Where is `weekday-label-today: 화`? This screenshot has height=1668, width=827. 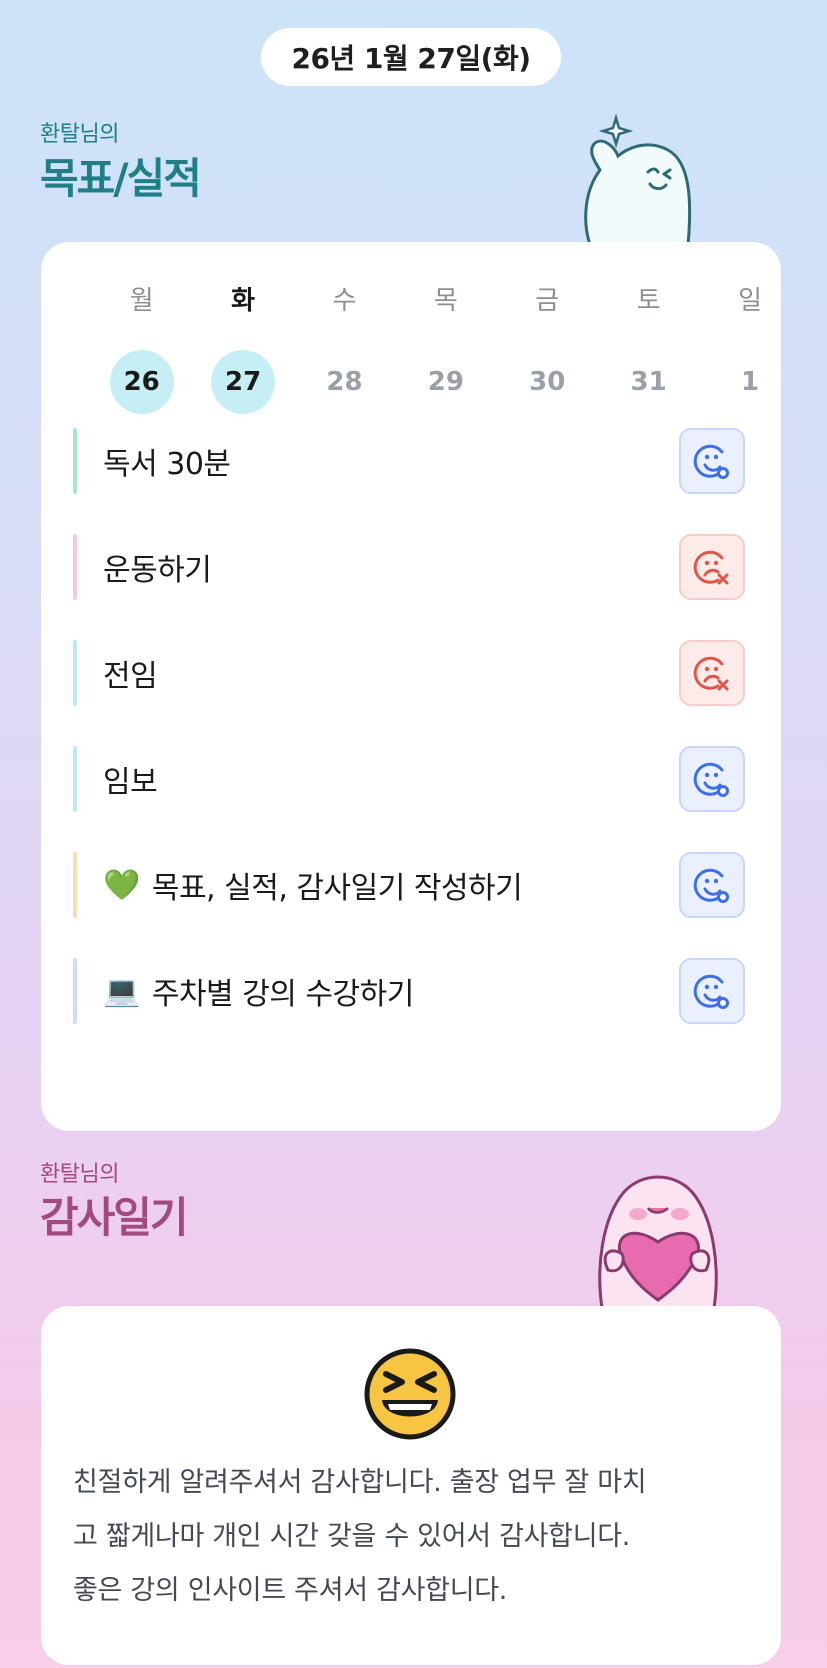 weekday-label-today: 화 is located at coordinates (243, 300).